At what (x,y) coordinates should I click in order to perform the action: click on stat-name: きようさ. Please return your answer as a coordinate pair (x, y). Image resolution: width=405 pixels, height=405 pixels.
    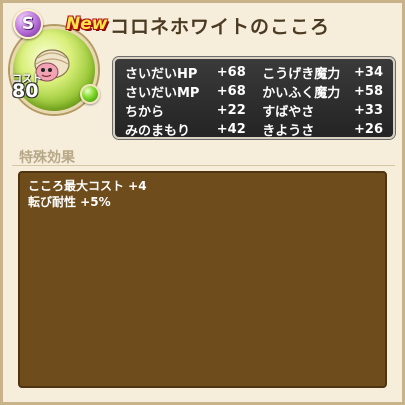
    Looking at the image, I should click on (288, 131).